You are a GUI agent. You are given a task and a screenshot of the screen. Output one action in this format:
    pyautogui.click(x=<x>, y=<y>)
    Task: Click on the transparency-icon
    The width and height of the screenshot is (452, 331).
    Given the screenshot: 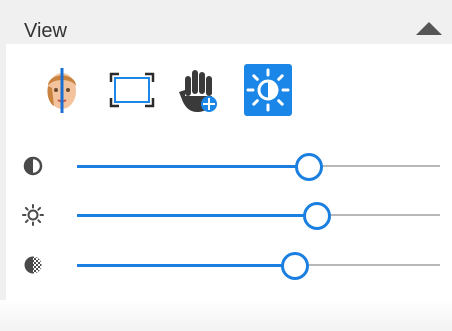 What is the action you would take?
    pyautogui.click(x=33, y=265)
    